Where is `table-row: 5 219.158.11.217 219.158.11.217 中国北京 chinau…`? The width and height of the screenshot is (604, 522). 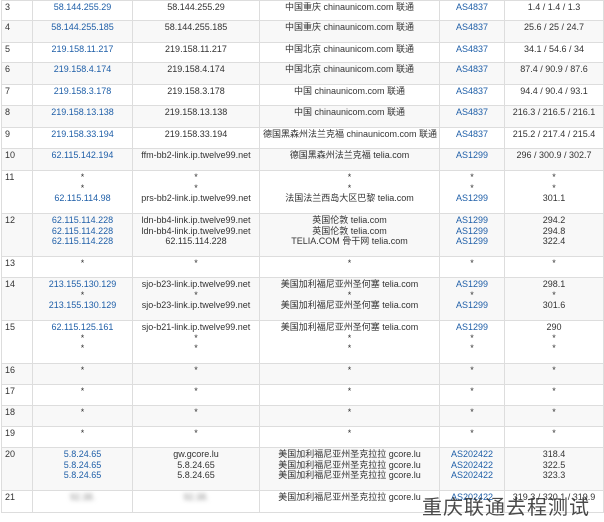 table-row: 5 219.158.11.217 219.158.11.217 中国北京 chinau… is located at coordinates (302, 52).